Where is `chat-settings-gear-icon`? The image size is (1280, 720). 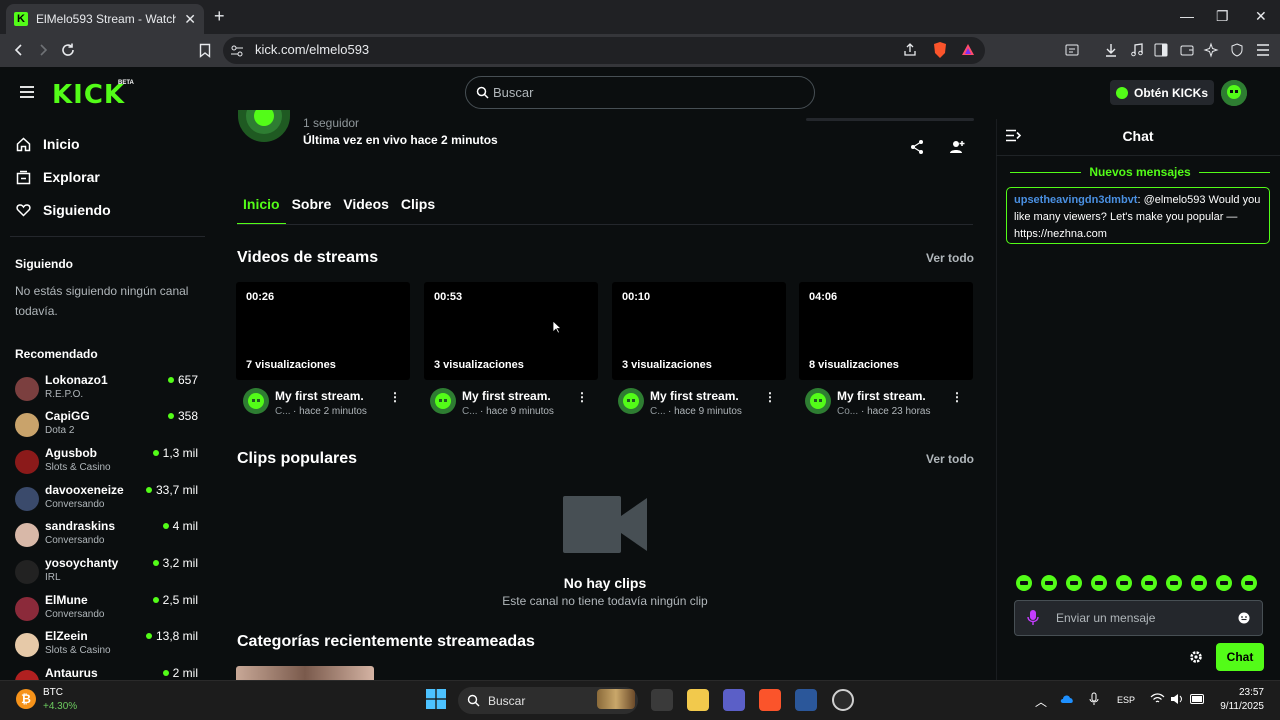
chat-settings-gear-icon is located at coordinates (1196, 657).